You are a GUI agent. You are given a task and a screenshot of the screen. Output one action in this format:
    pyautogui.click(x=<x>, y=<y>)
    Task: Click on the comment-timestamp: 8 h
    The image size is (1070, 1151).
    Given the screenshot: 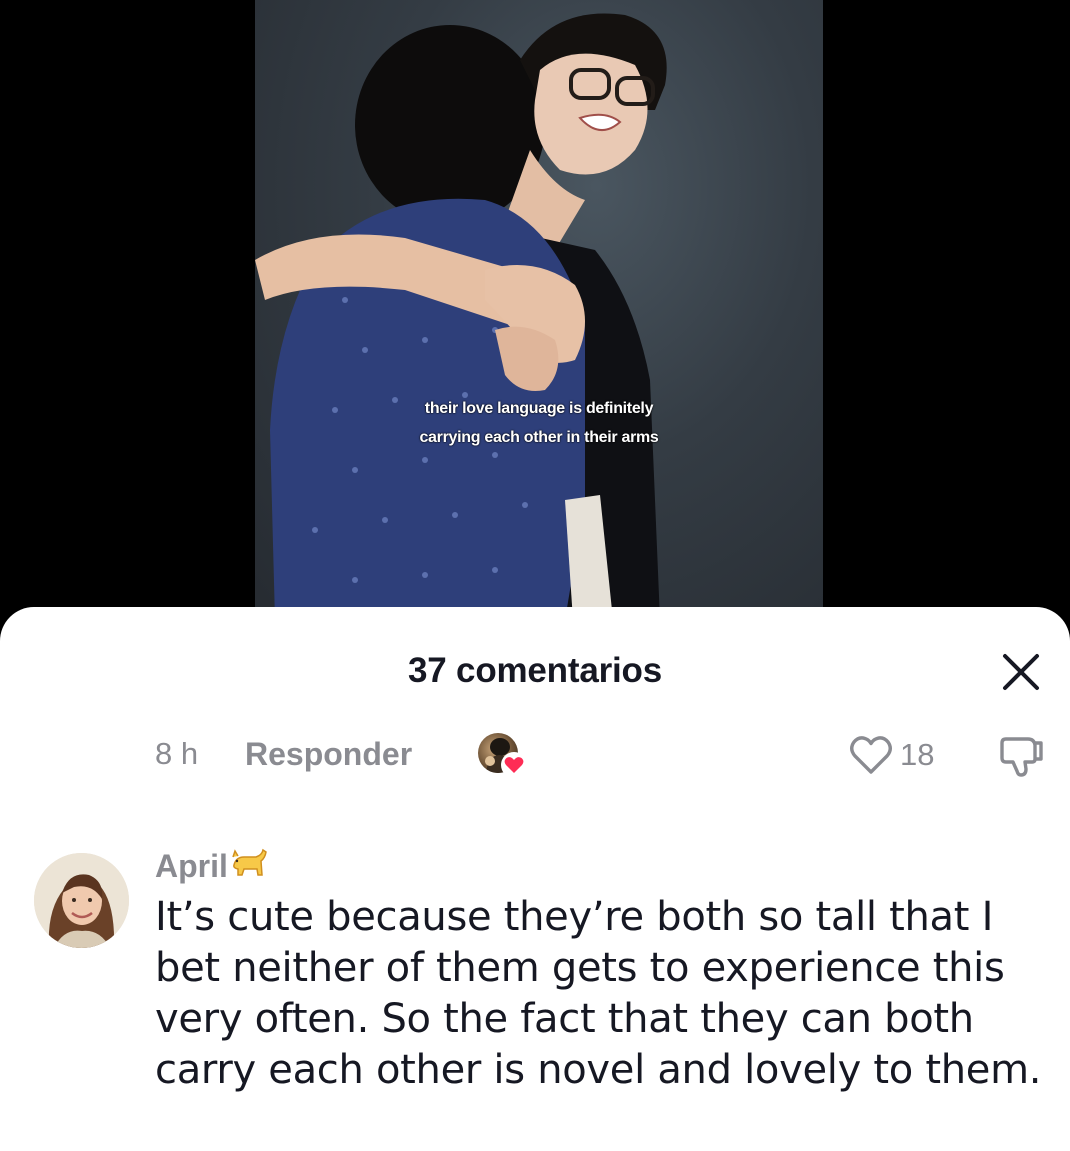 What is the action you would take?
    pyautogui.click(x=177, y=753)
    